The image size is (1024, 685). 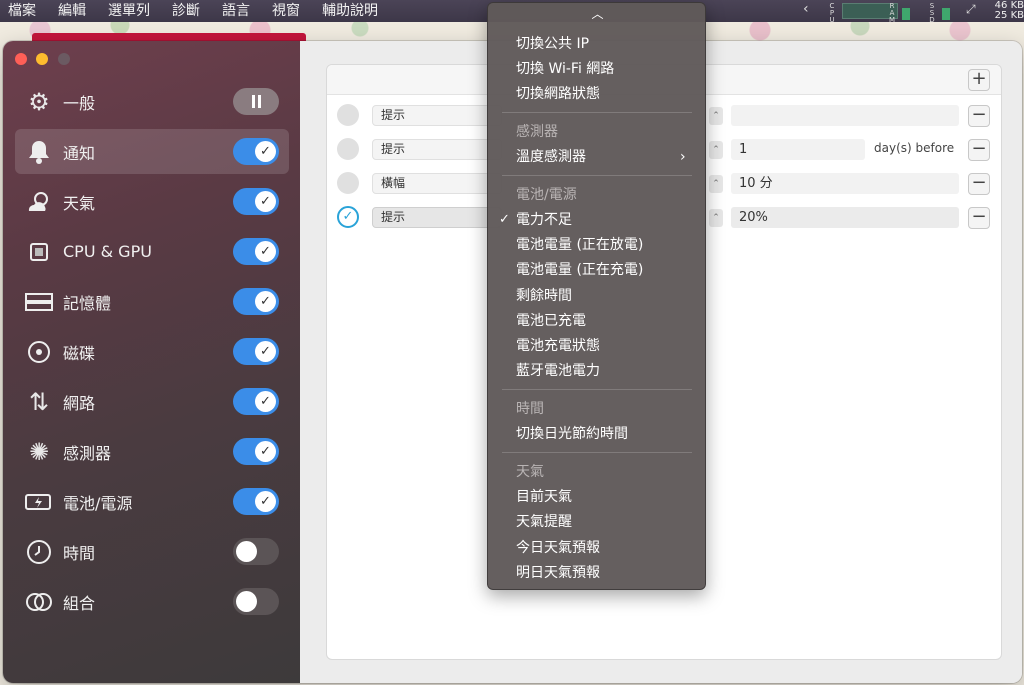 I want to click on menu-language: 語言, so click(x=238, y=11).